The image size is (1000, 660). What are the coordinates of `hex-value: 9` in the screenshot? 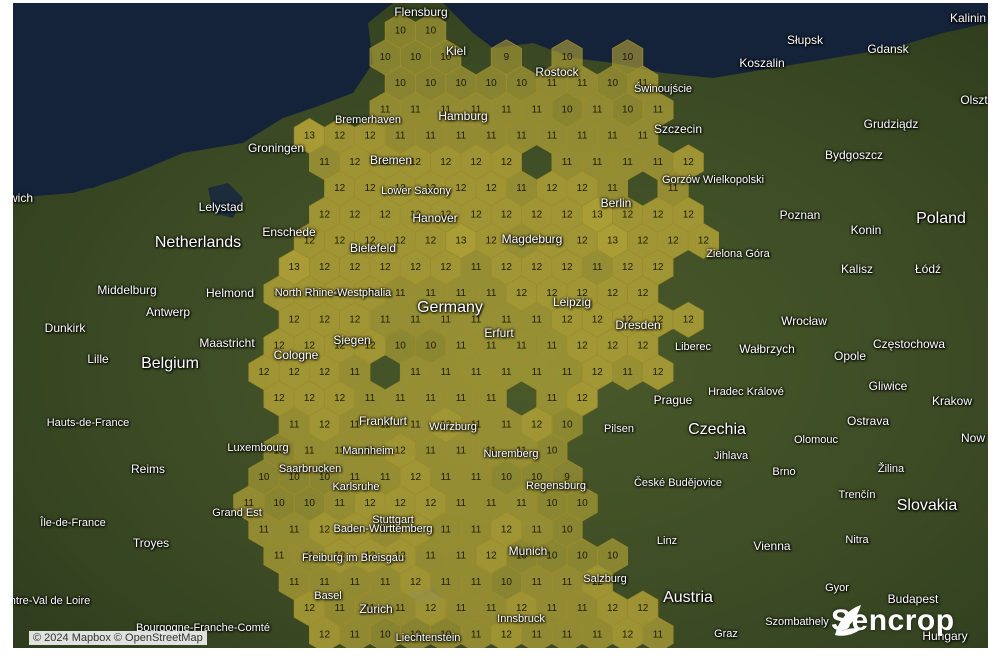 It's located at (567, 477).